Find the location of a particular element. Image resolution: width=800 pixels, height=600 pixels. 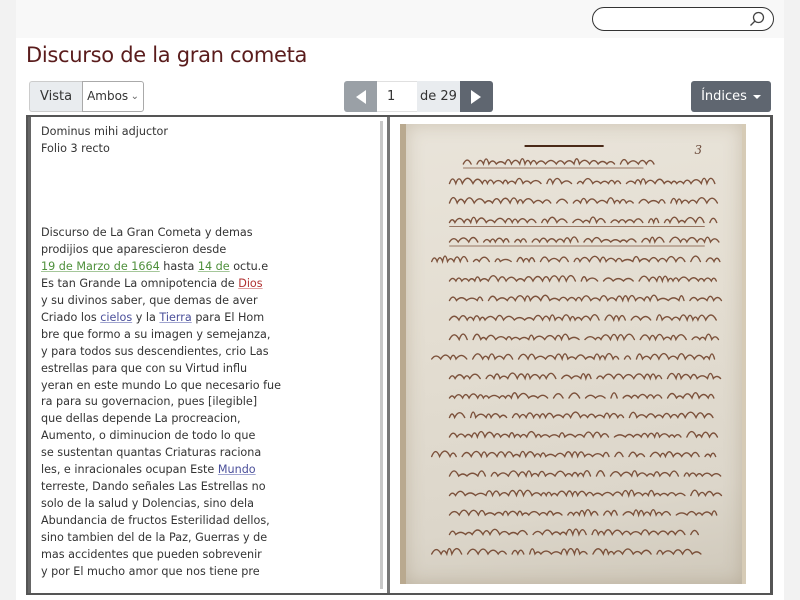

transcription-line: terreste, Dando señales Las Estrellas no is located at coordinates (211, 487).